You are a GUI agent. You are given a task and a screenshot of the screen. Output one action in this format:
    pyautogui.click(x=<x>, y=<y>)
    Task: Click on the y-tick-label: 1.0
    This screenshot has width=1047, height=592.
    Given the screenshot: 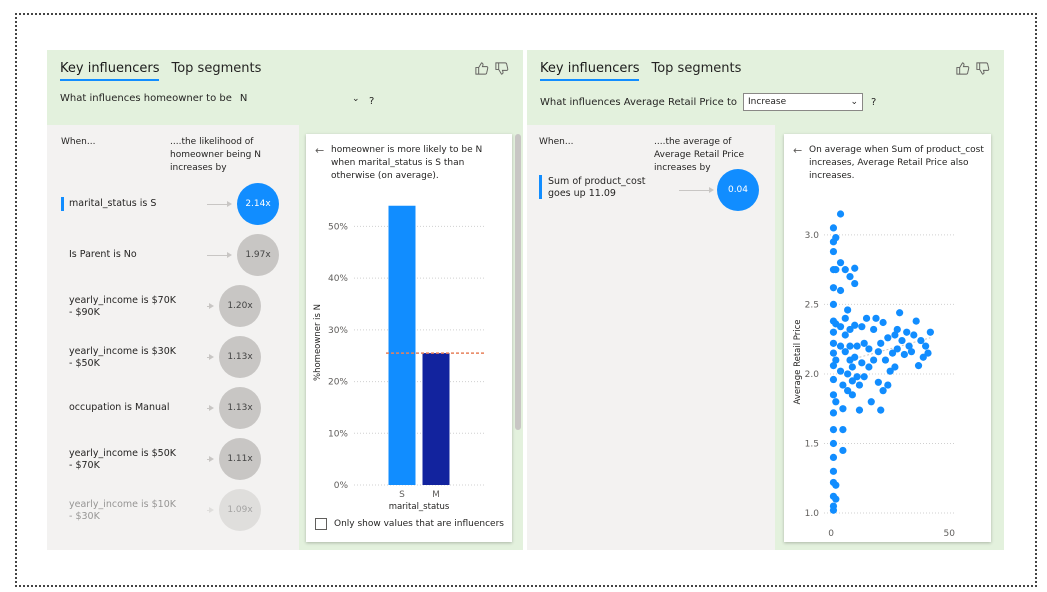 What is the action you would take?
    pyautogui.click(x=812, y=514)
    